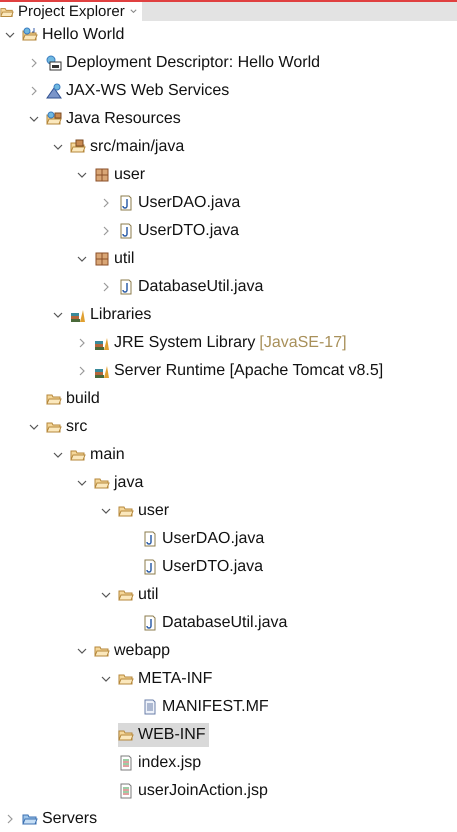 The height and width of the screenshot is (832, 457). I want to click on tree-item: index.jsp, so click(161, 763).